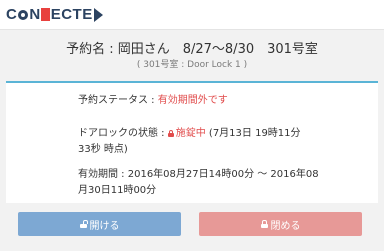  What do you see at coordinates (98, 14) in the screenshot?
I see `logo-arrow-icon` at bounding box center [98, 14].